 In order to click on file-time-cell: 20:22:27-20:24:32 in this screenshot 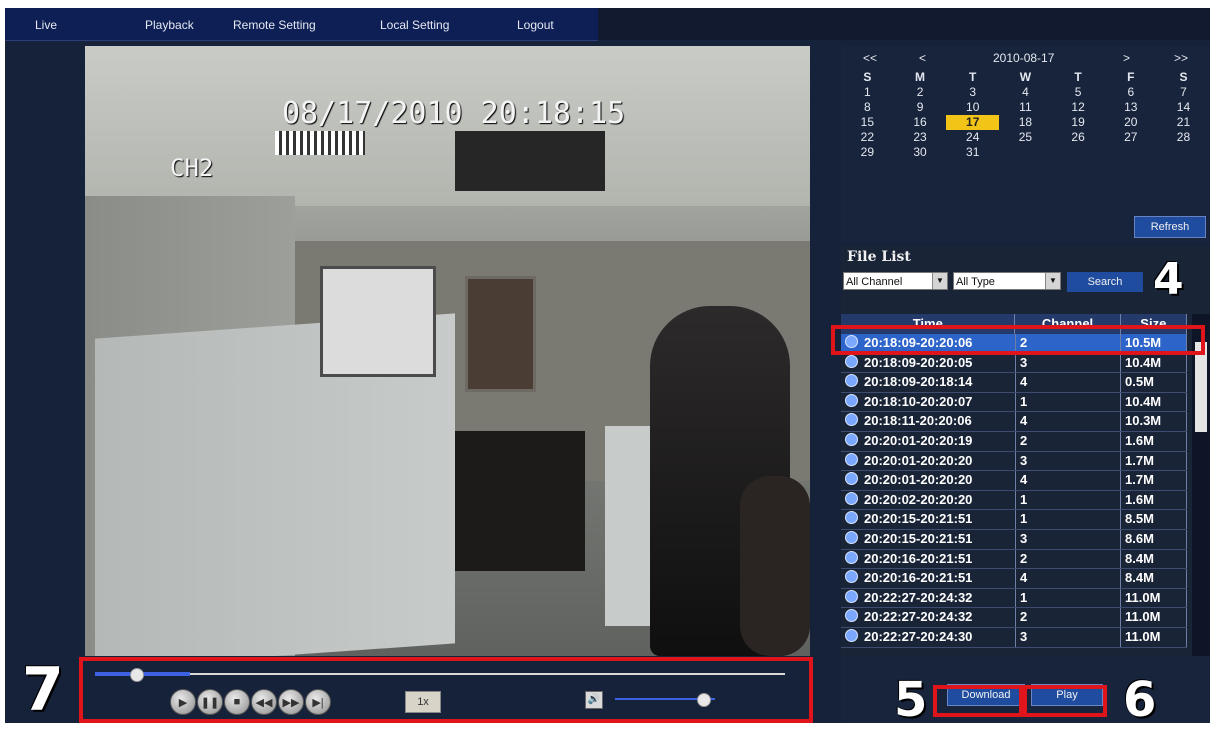, I will do `click(928, 598)`.